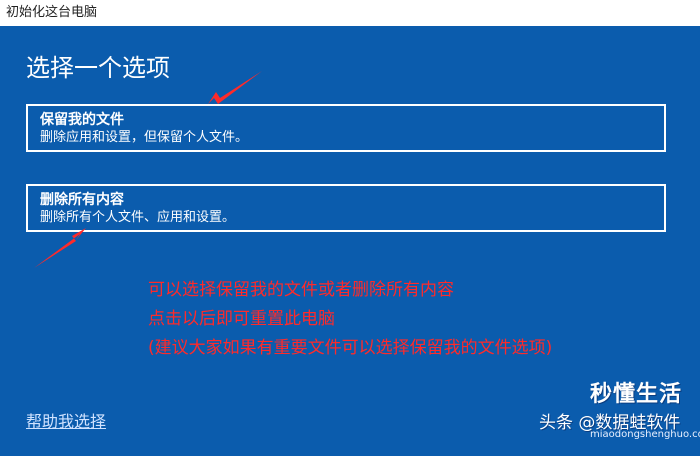 The image size is (700, 456). Describe the element at coordinates (235, 87) in the screenshot. I see `arrow-to-keep-option` at that location.